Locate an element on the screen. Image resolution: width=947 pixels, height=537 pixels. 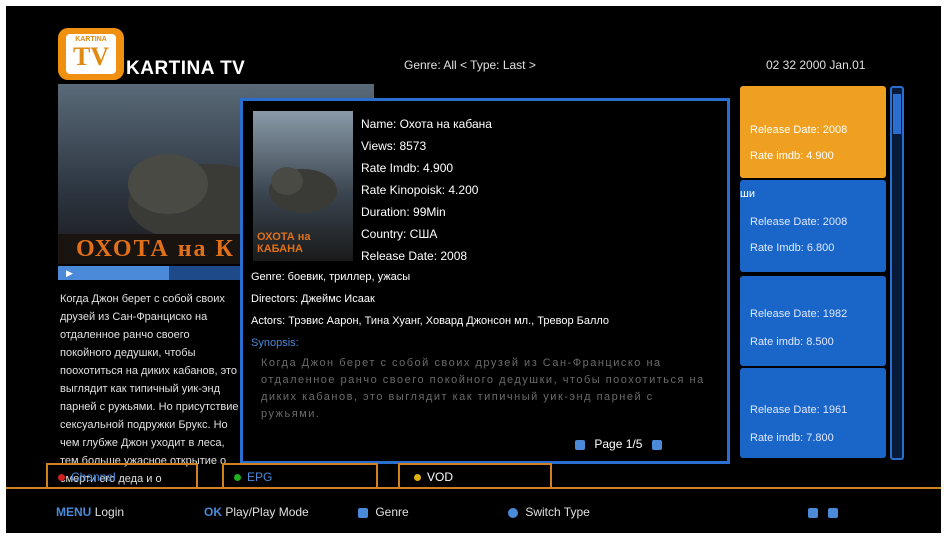
movie-country: Country: США is located at coordinates (399, 234).